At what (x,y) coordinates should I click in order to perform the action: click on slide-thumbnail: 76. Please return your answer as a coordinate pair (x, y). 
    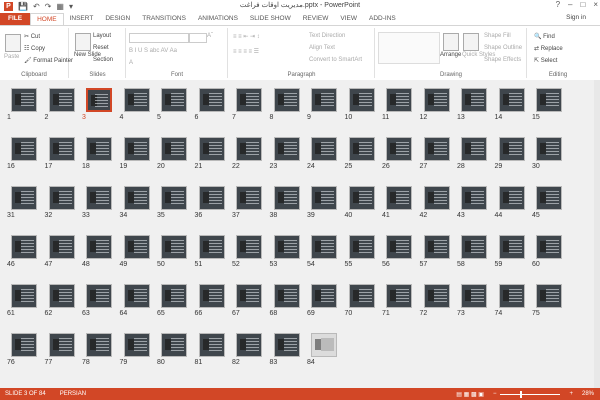
    Looking at the image, I should click on (24, 356).